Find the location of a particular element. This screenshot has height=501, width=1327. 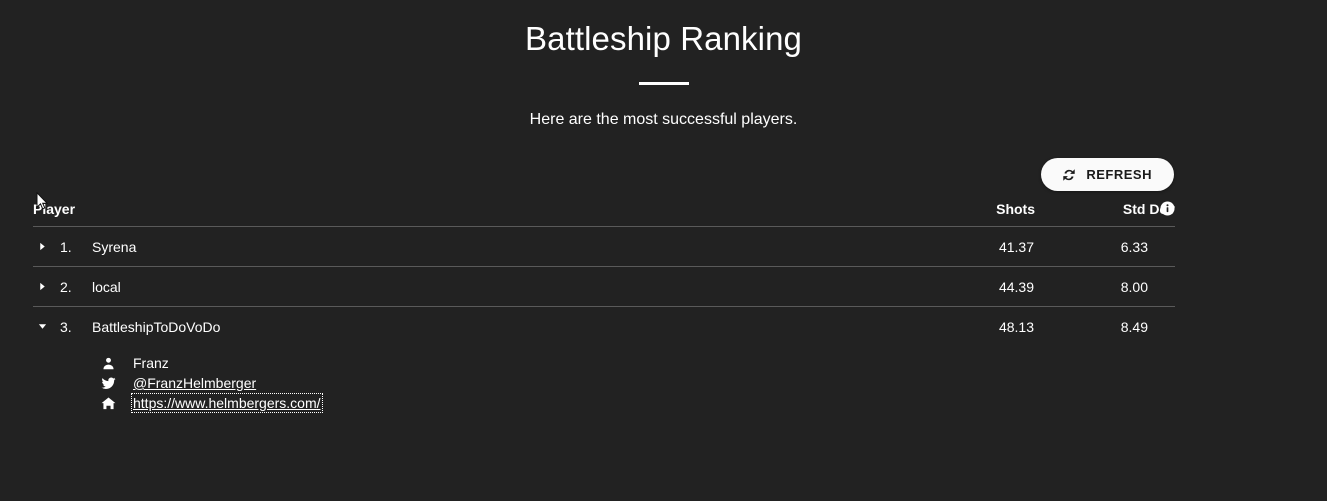

cell-std-dev: 8.00 is located at coordinates (1105, 286).